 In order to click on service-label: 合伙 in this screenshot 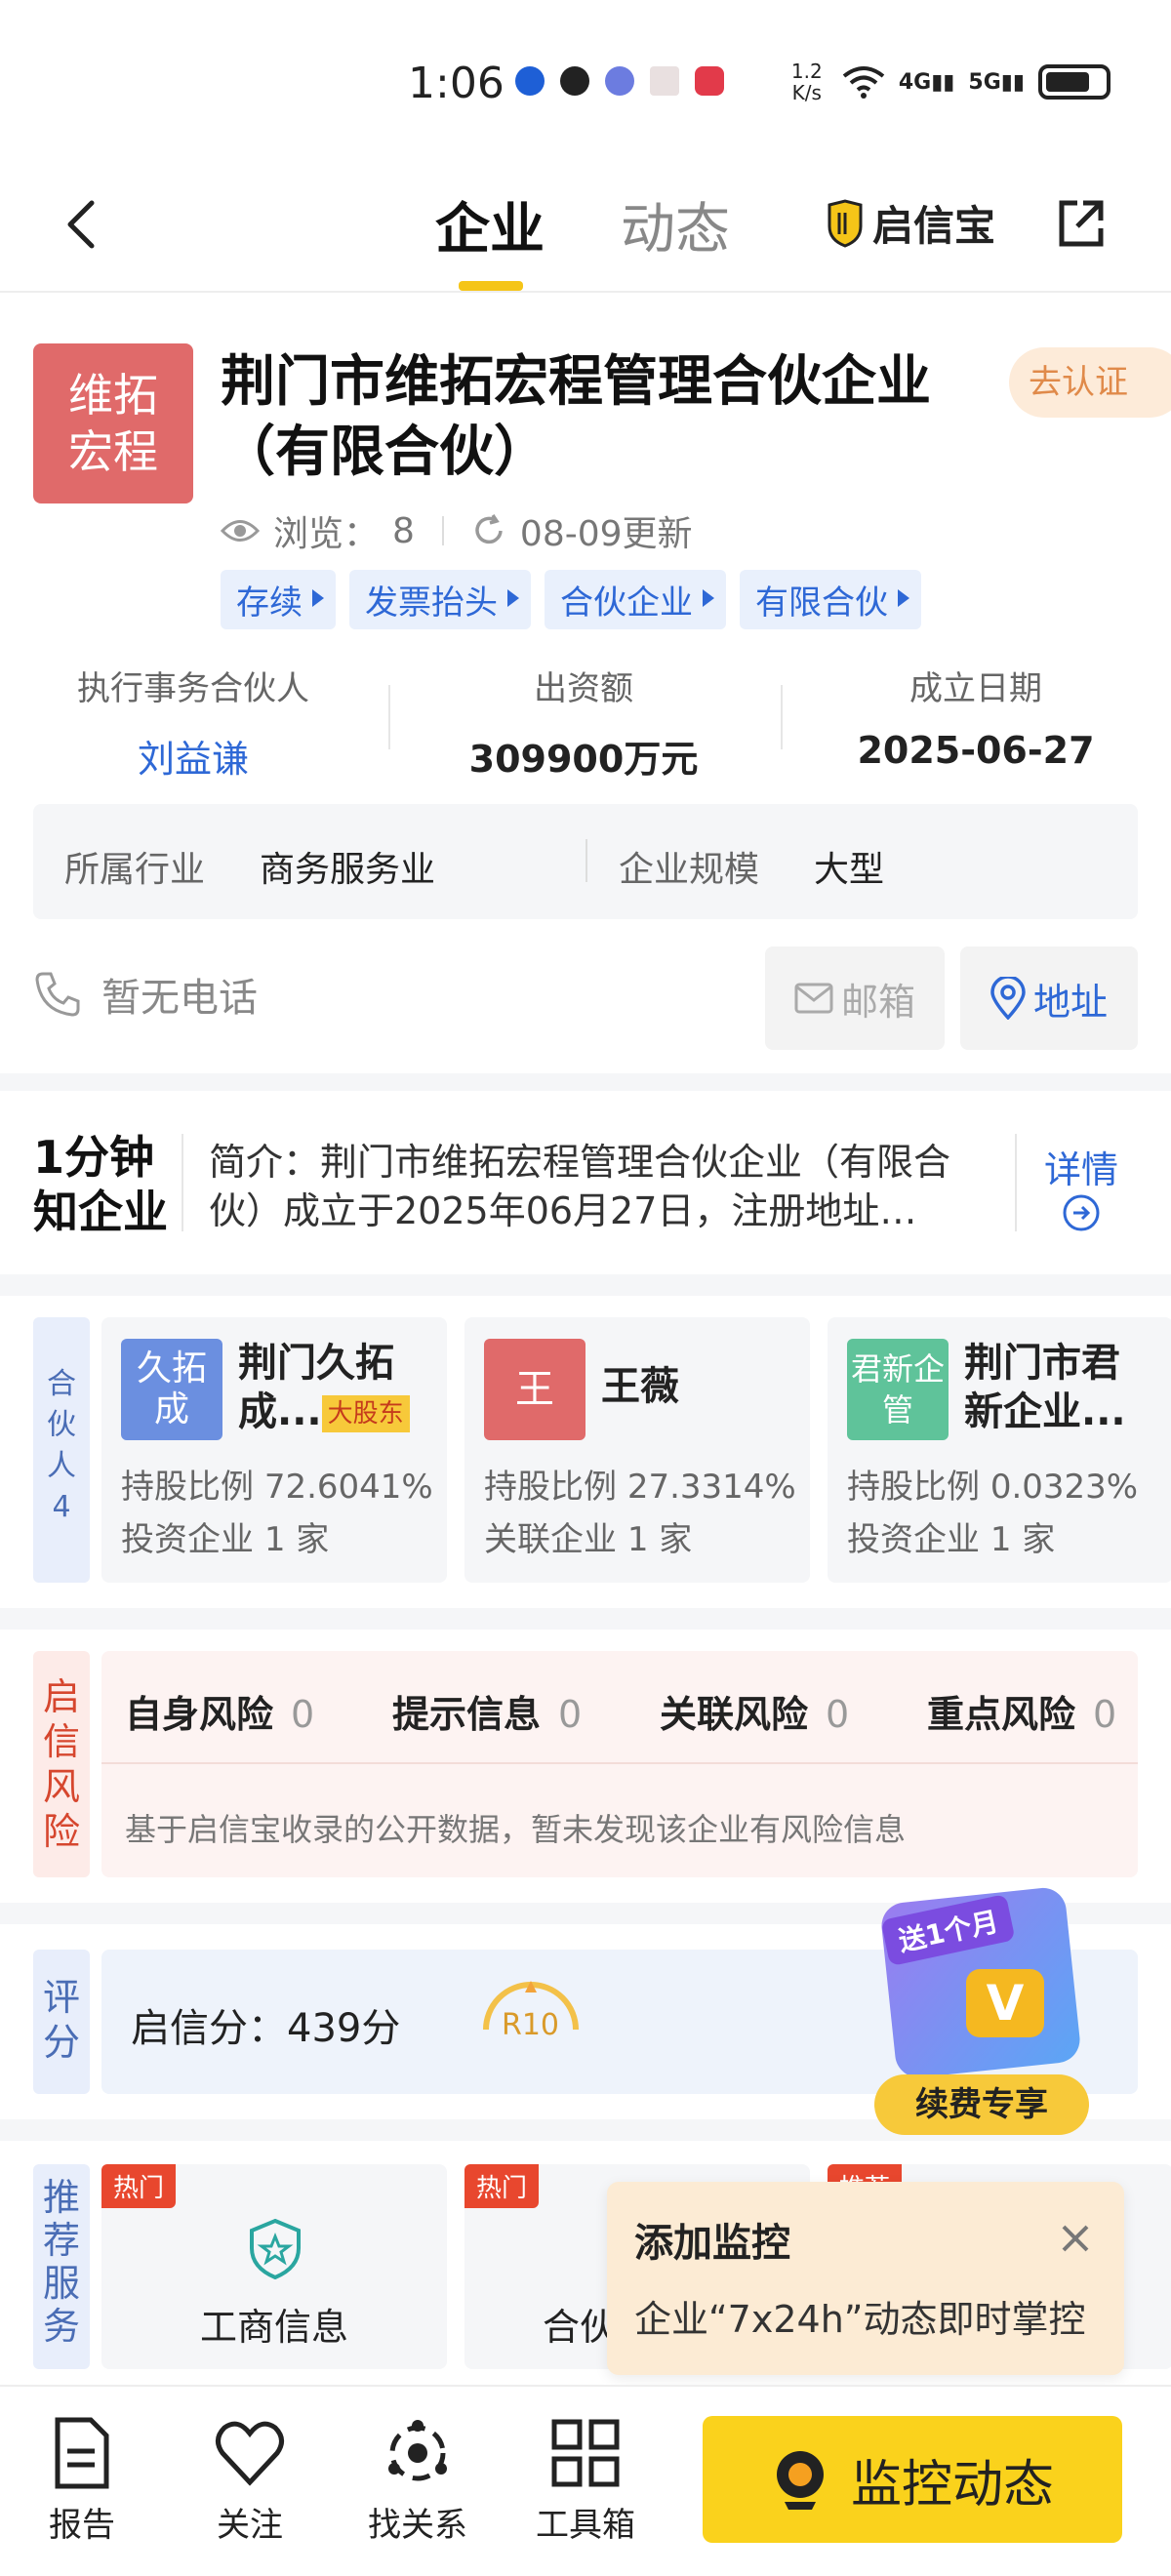, I will do `click(580, 2327)`.